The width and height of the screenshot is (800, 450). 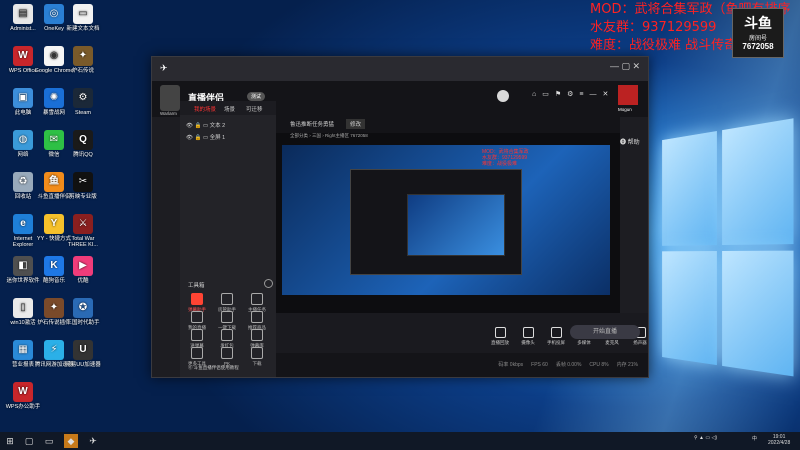 I want to click on start-menu-icon: ⊞, so click(x=10, y=441).